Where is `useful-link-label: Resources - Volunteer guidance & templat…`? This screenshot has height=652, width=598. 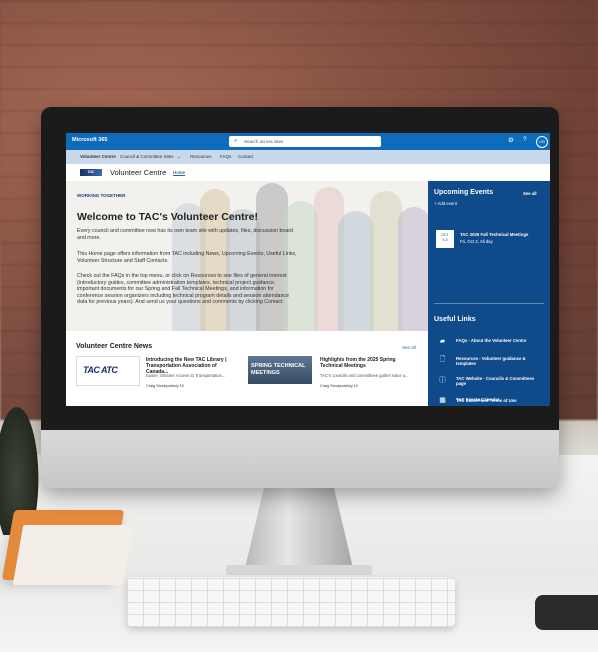 useful-link-label: Resources - Volunteer guidance & templat… is located at coordinates (491, 361).